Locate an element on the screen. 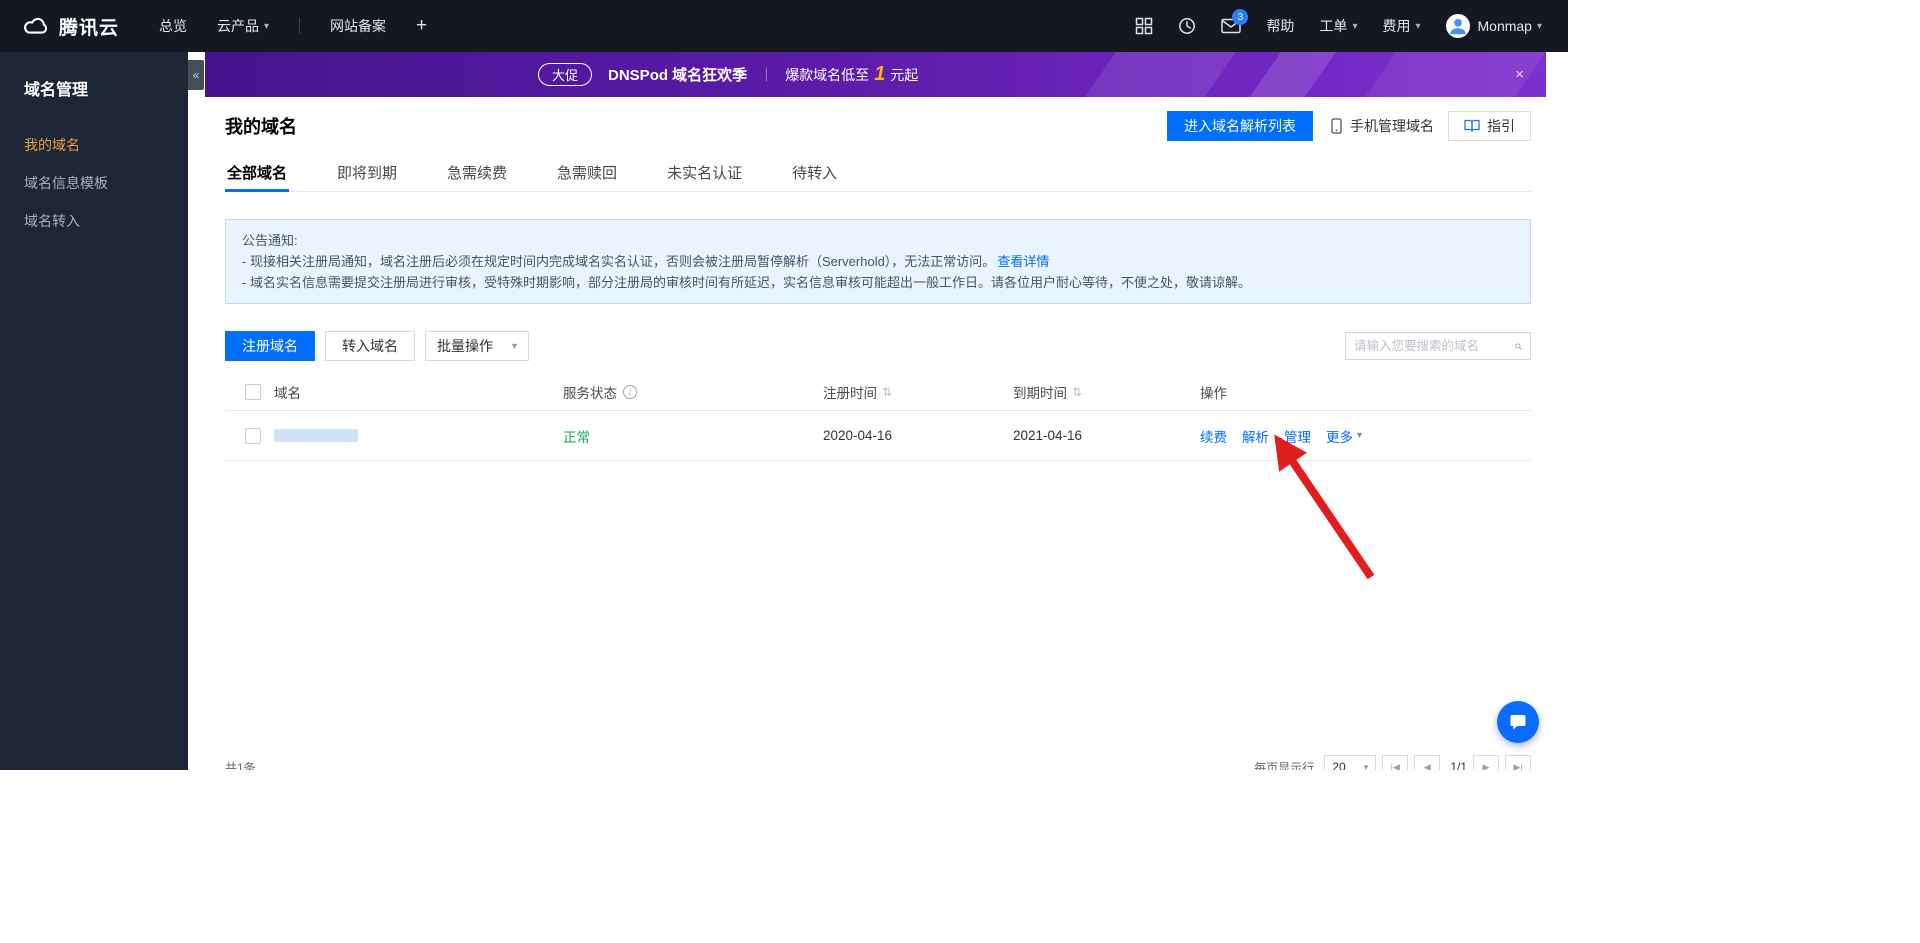  table-header-row: 域名 服务状态 i 注册时间 ⇅ 到期时间 ⇅ 操作 is located at coordinates (878, 392).